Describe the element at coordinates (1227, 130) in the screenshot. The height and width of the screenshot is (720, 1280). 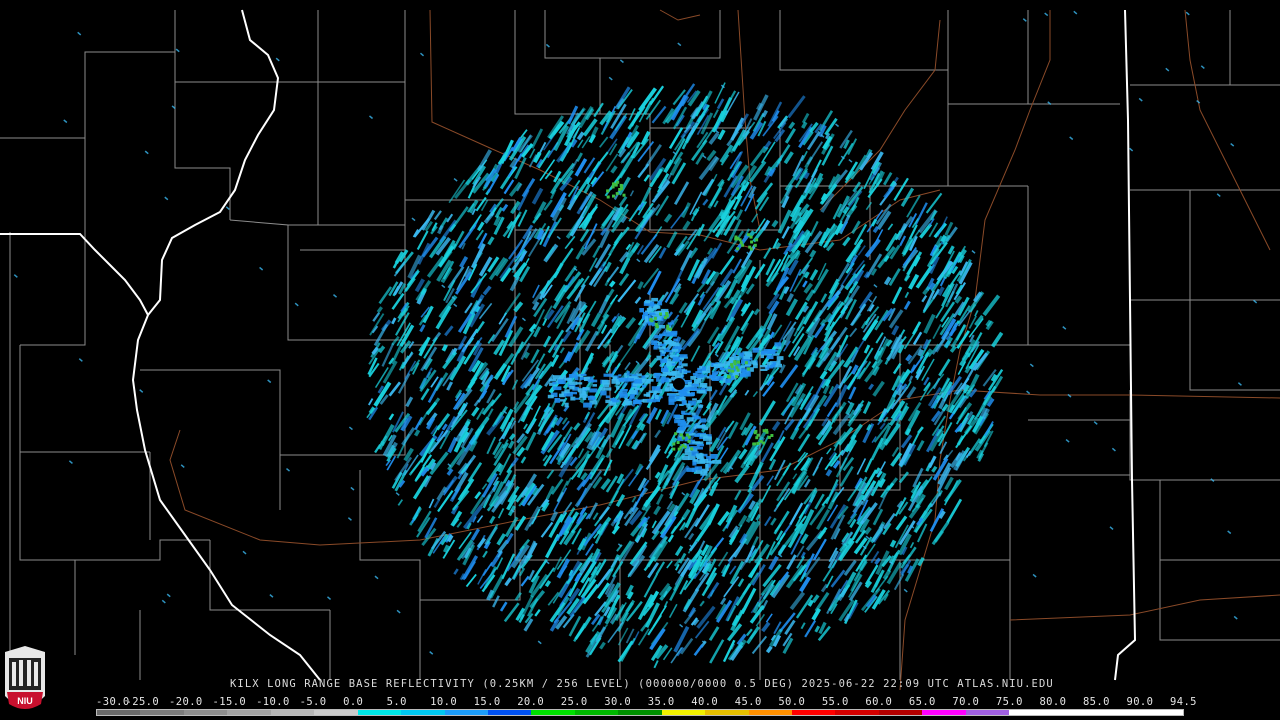
I see `highway-line` at that location.